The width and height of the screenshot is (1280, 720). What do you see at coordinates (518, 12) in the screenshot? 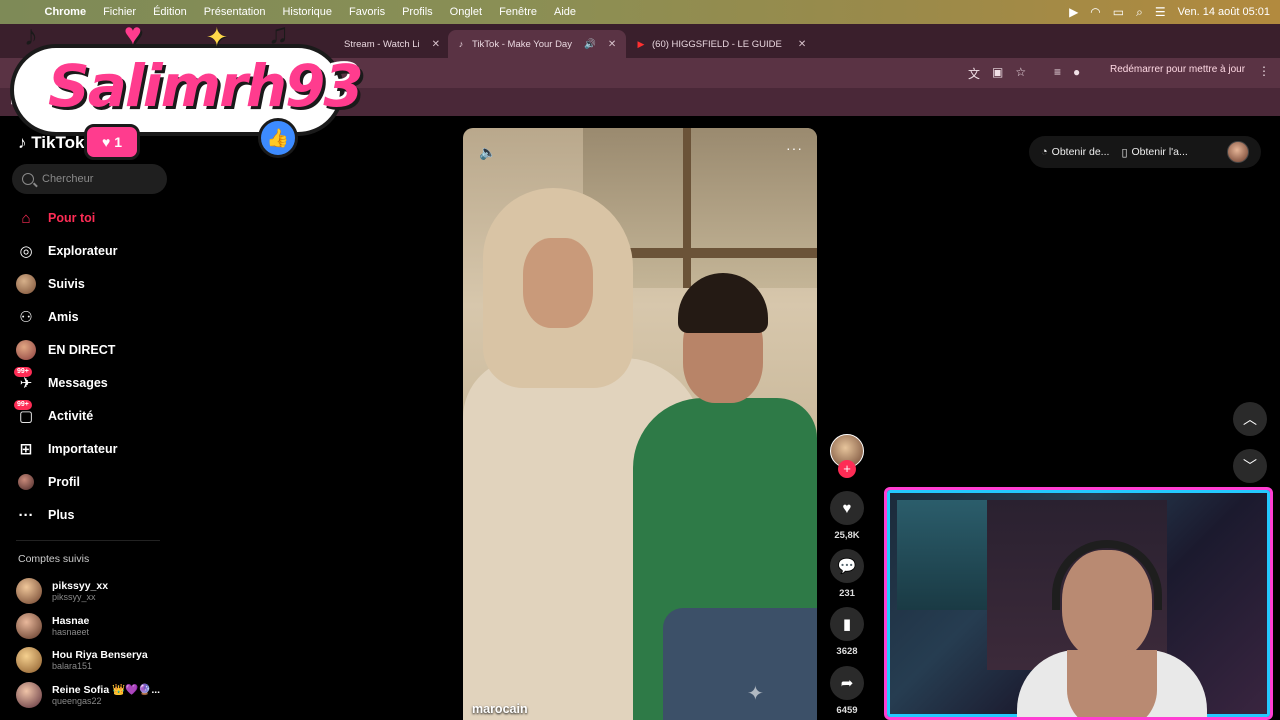
I see `menu-fenetre: Fenêtre` at bounding box center [518, 12].